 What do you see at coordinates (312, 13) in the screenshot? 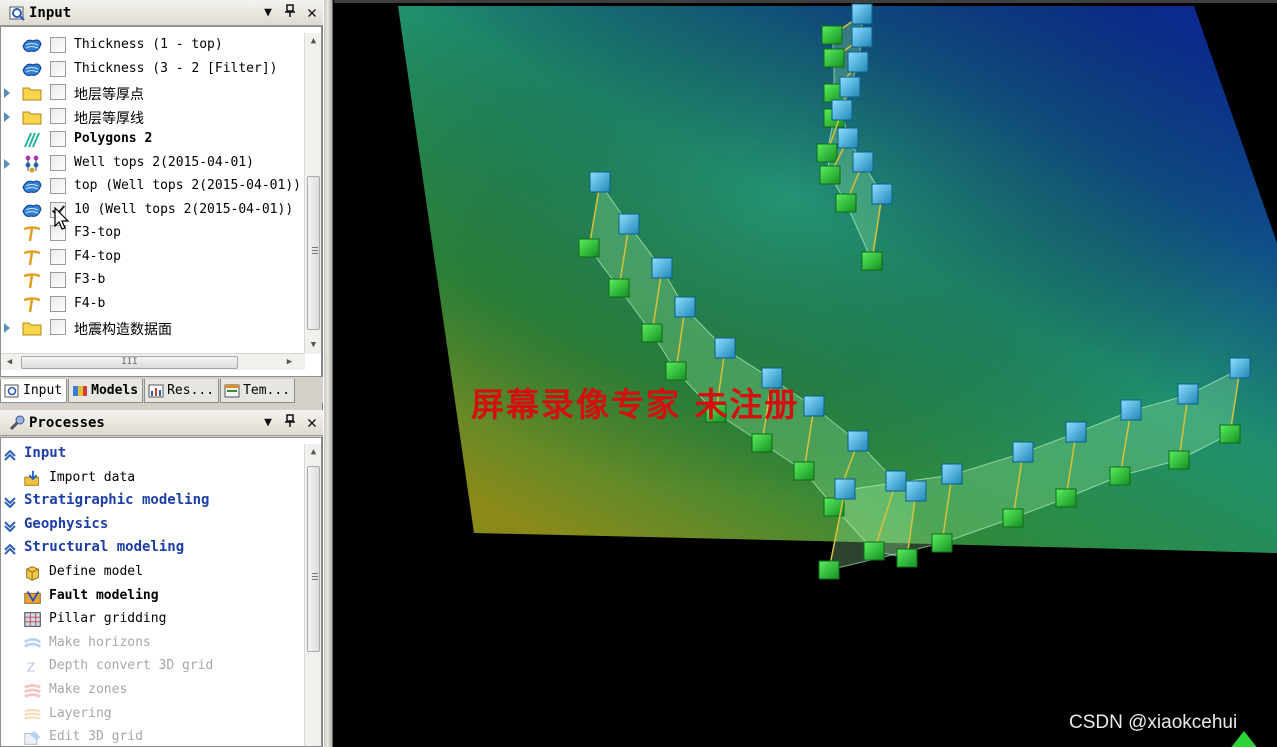
I see `input-pane-close-button: ✕` at bounding box center [312, 13].